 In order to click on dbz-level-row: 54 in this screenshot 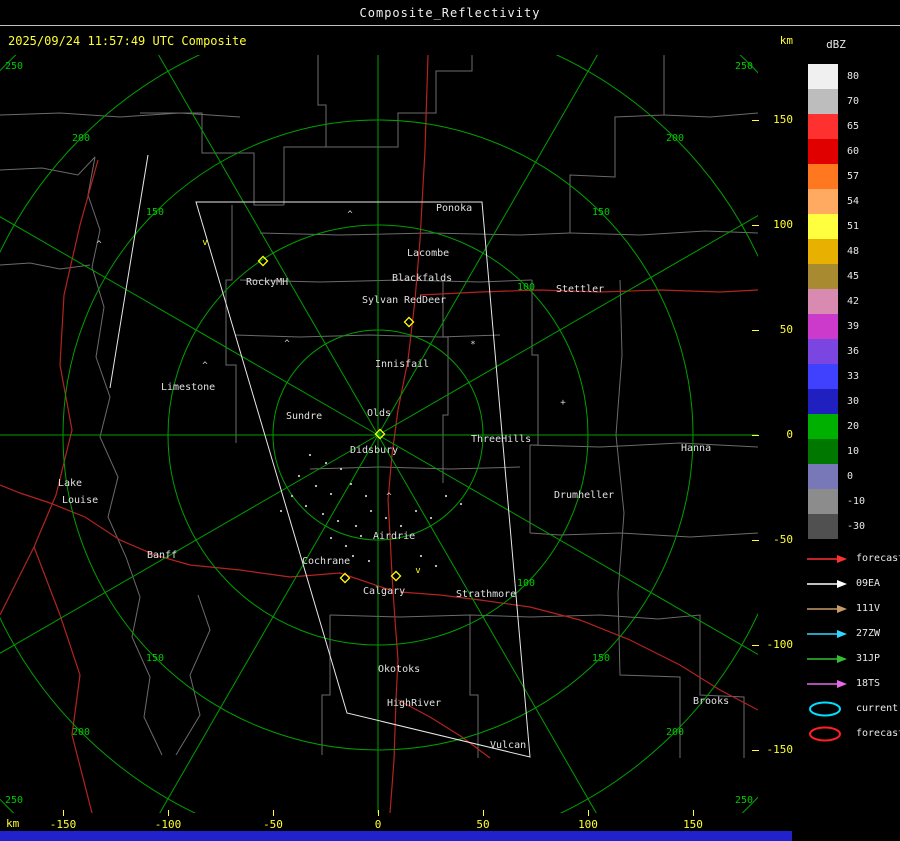, I will do `click(836, 201)`.